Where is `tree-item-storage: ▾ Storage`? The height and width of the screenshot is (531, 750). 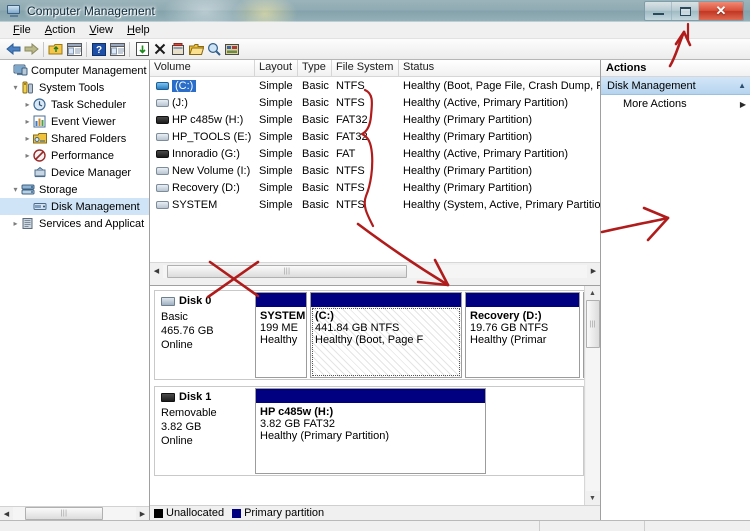 tree-item-storage: ▾ Storage is located at coordinates (74, 189).